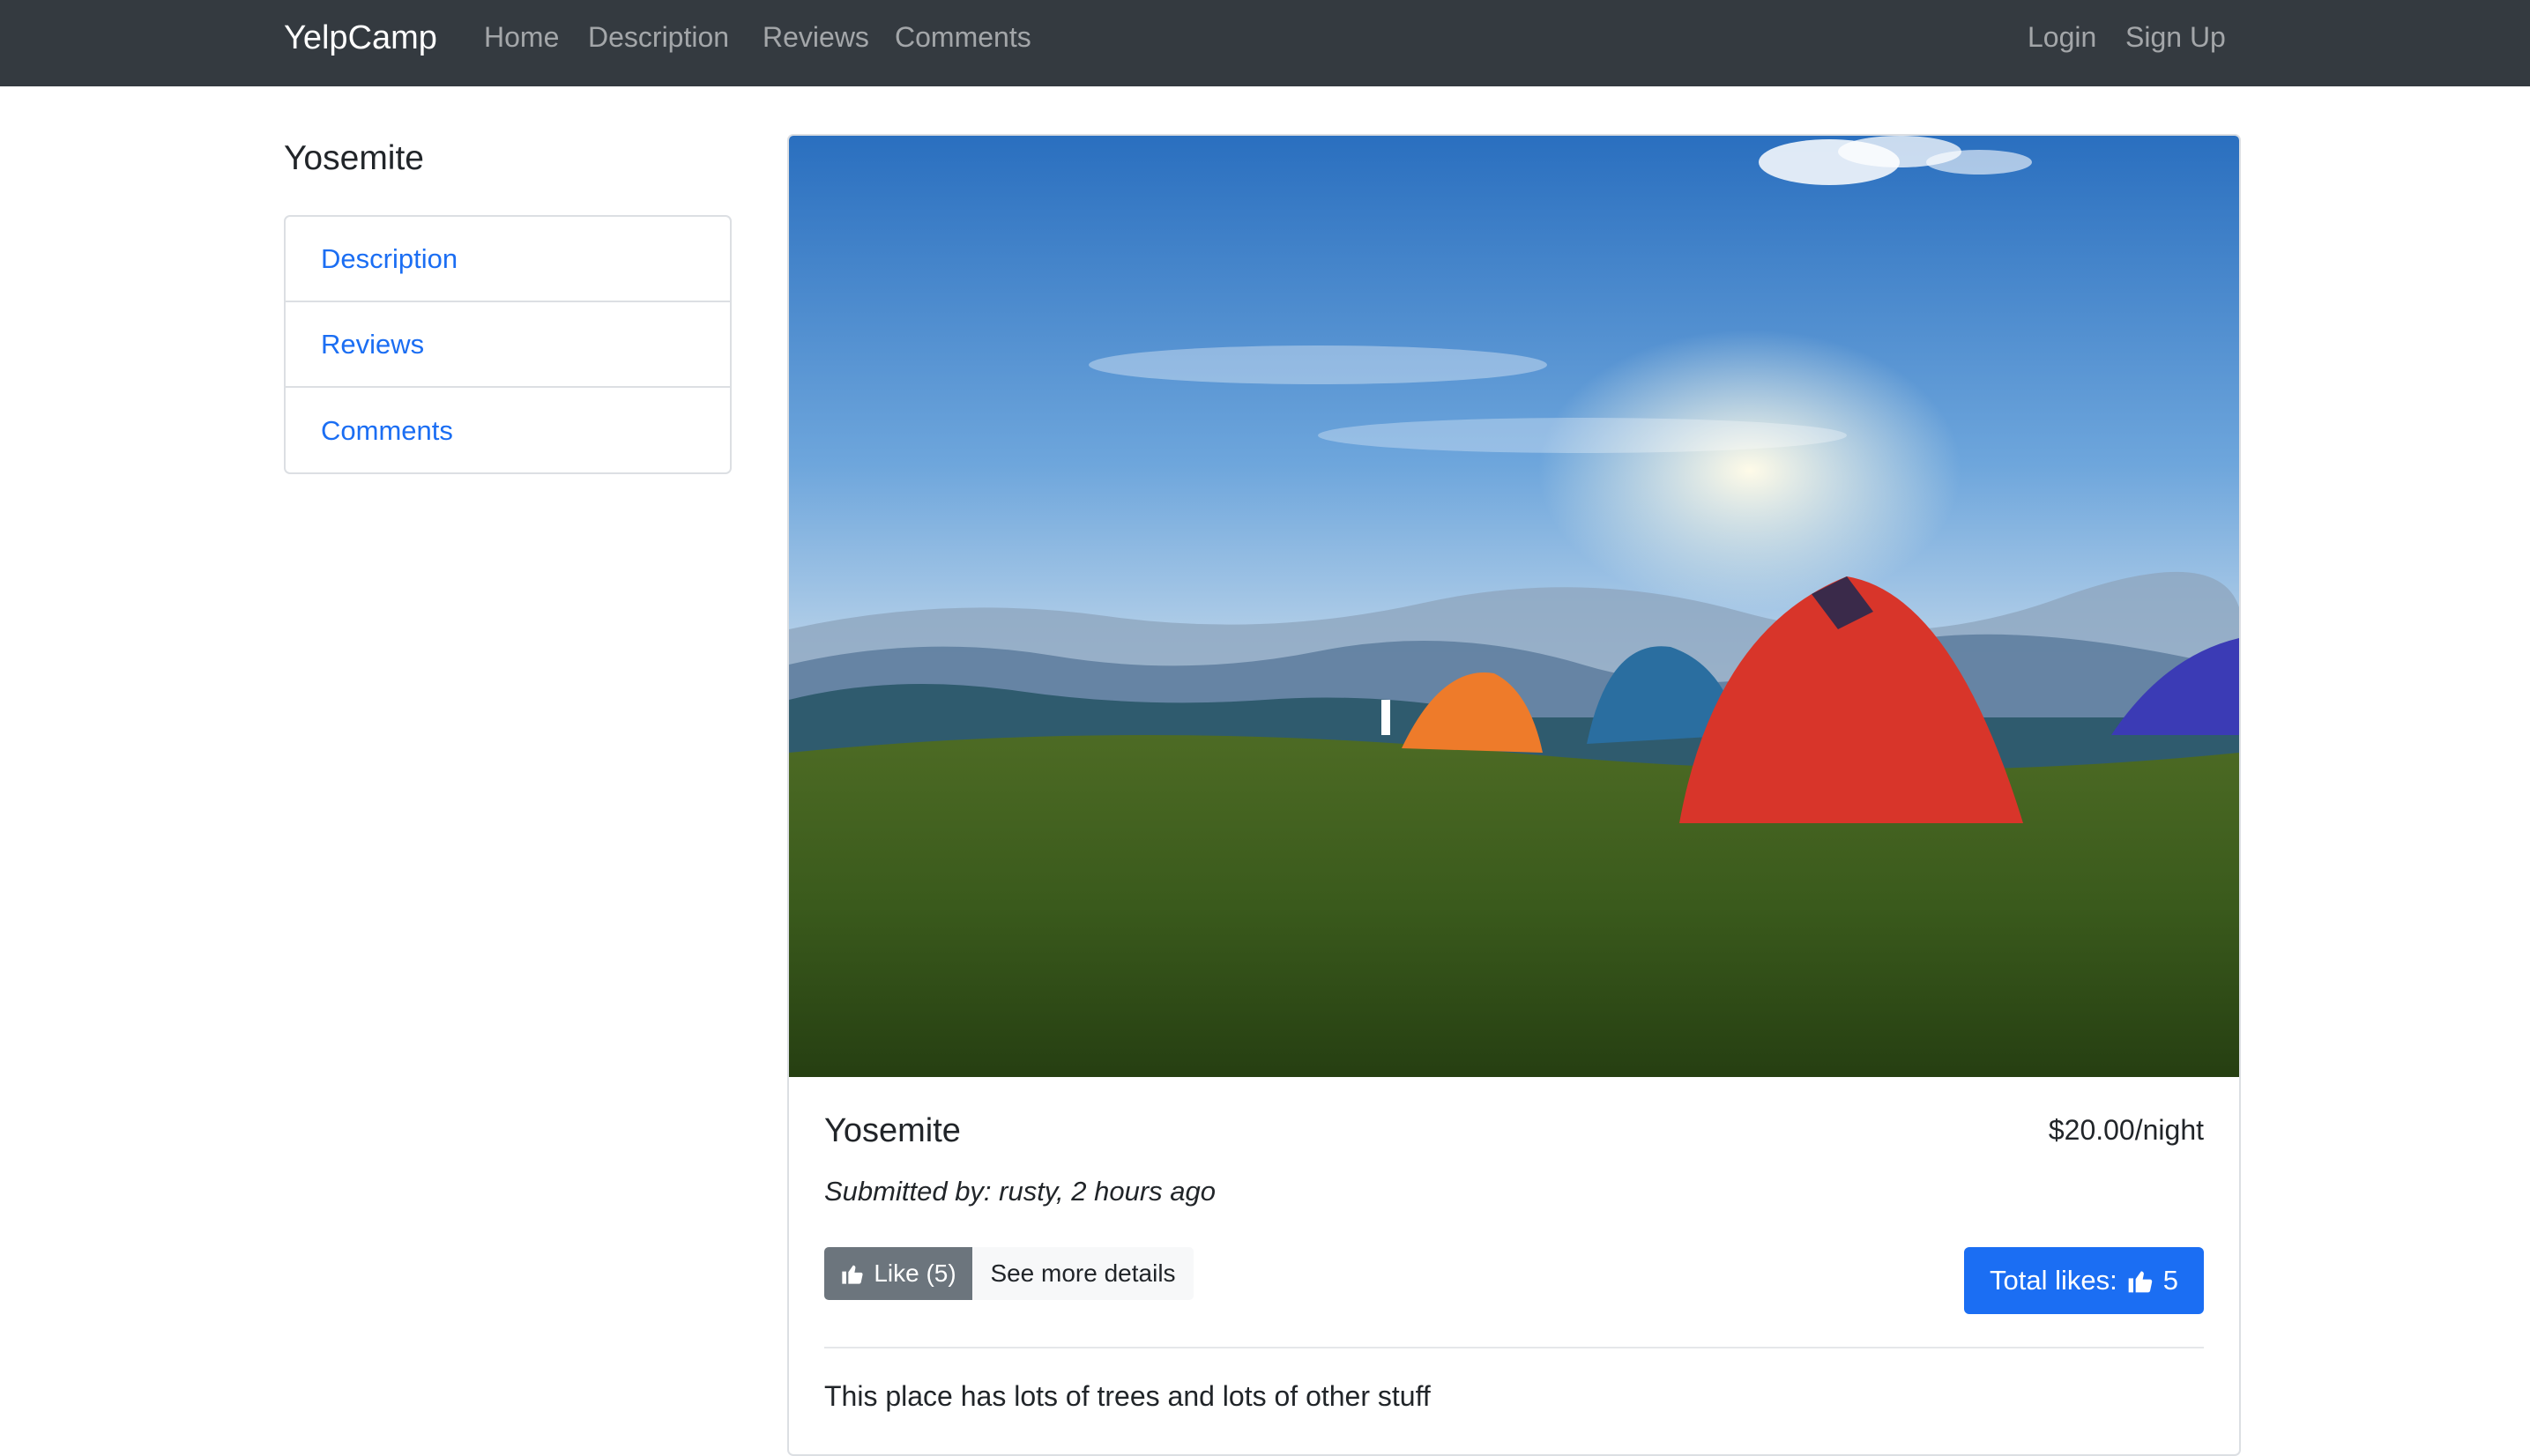 This screenshot has height=1456, width=2530. I want to click on sidebar-item-comments: Comments, so click(508, 430).